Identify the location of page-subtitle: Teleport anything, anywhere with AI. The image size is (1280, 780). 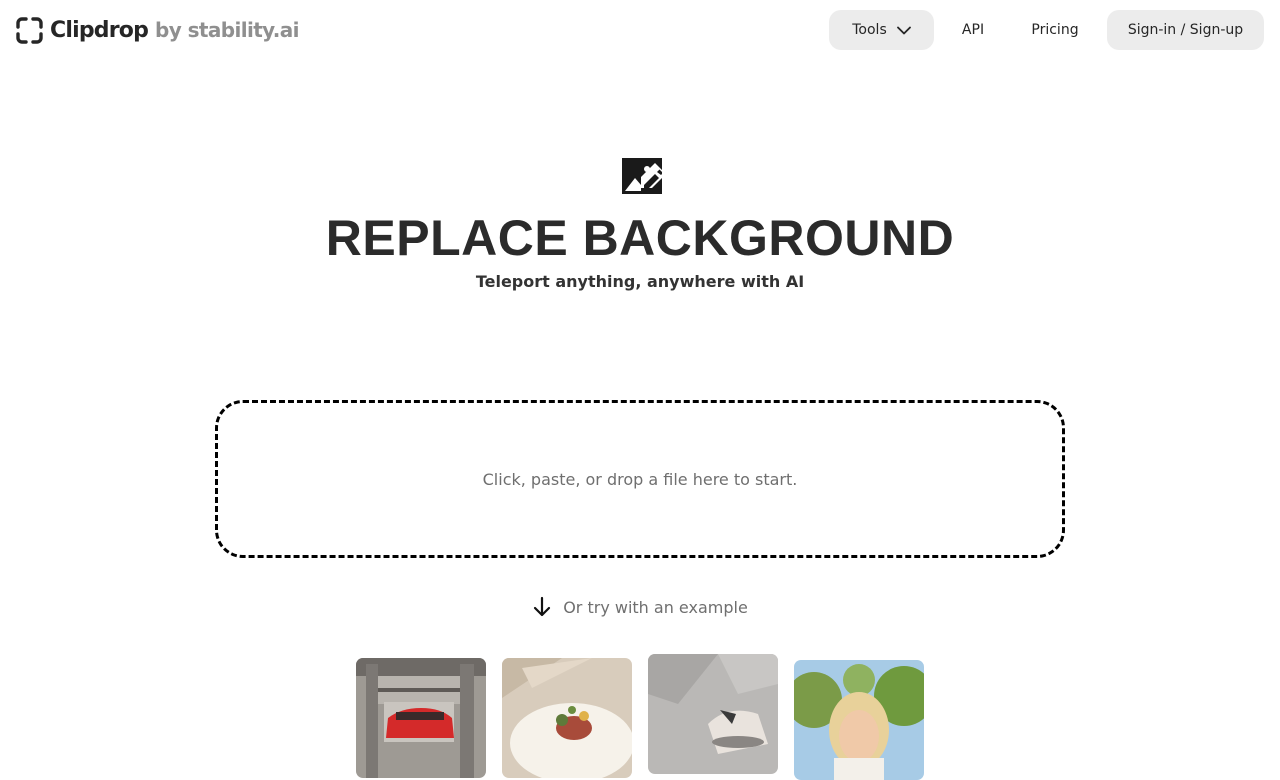
(640, 281).